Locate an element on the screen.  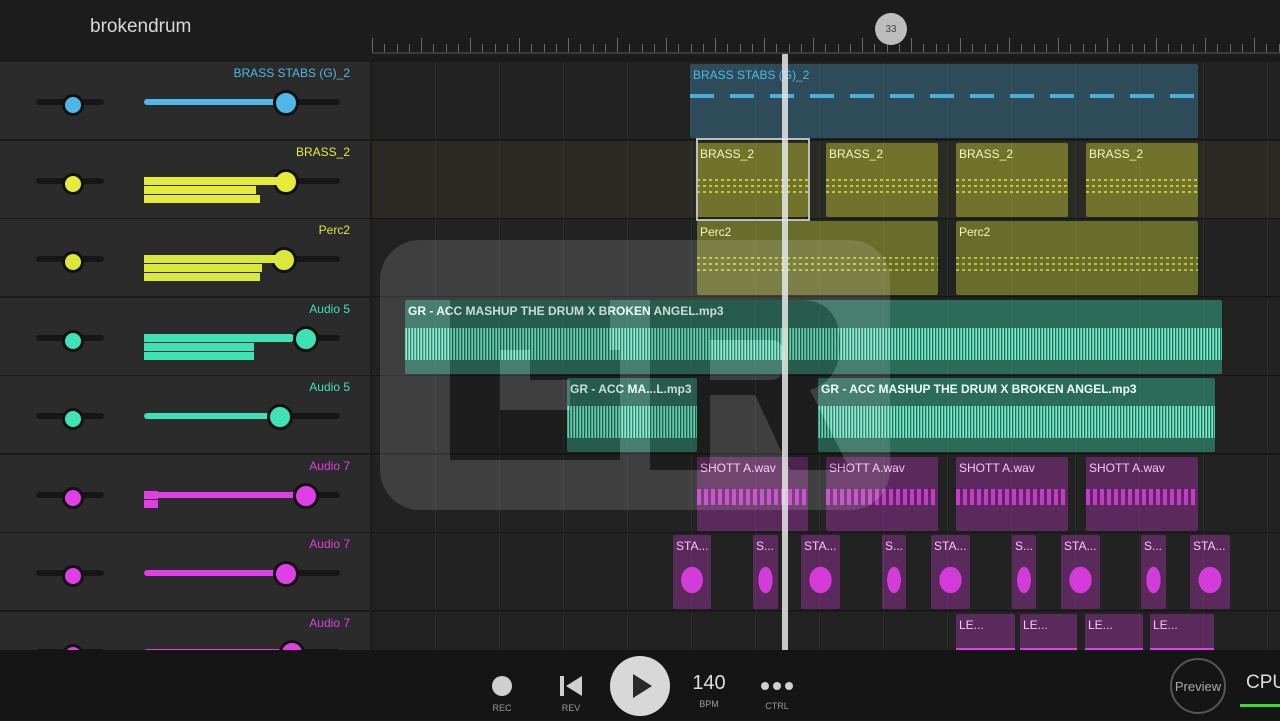
rewind-button: REV is located at coordinates (571, 693).